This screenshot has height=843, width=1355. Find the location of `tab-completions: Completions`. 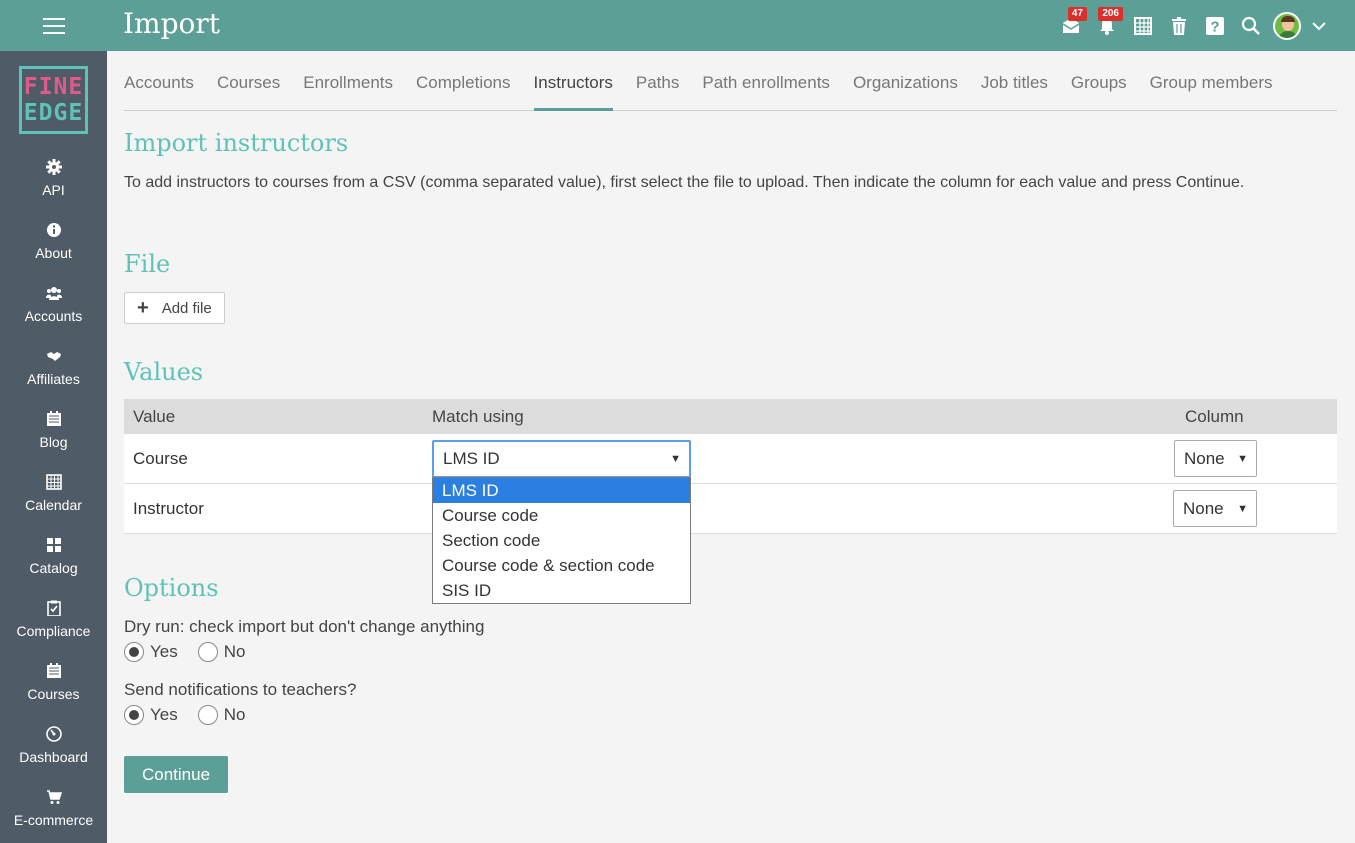

tab-completions: Completions is located at coordinates (463, 87).